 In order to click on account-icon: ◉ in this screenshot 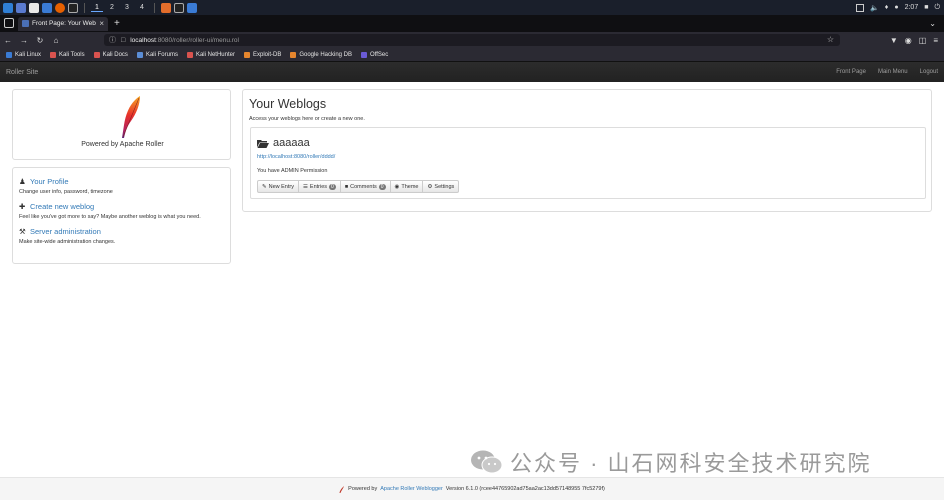, I will do `click(908, 40)`.